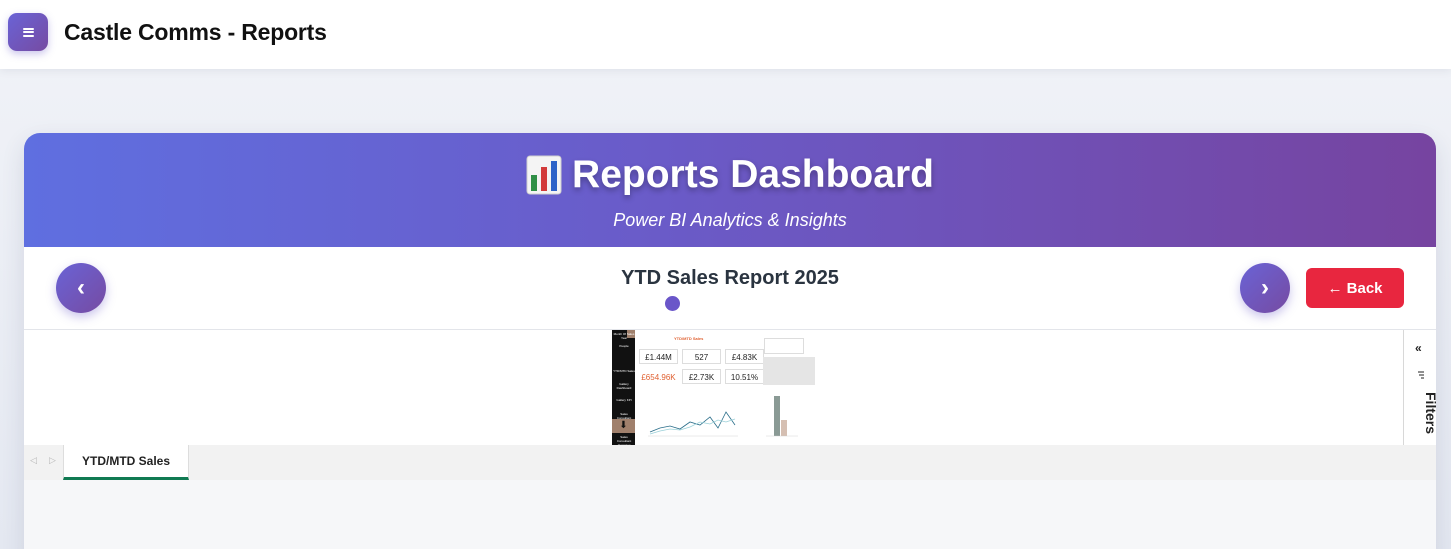 The image size is (1451, 549). What do you see at coordinates (1429, 413) in the screenshot?
I see `filters-label: Filters` at bounding box center [1429, 413].